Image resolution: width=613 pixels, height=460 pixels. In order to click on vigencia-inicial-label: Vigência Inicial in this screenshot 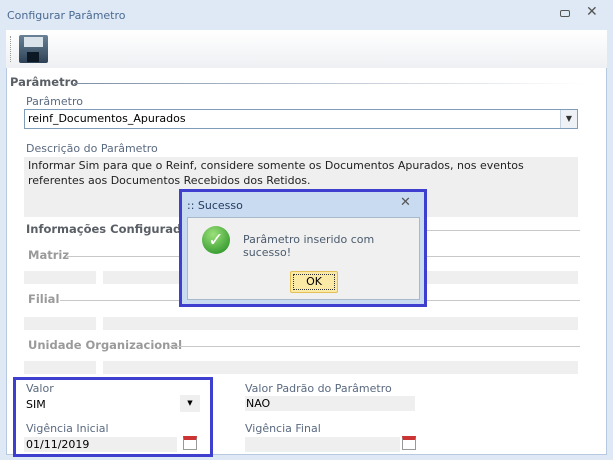, I will do `click(67, 428)`.